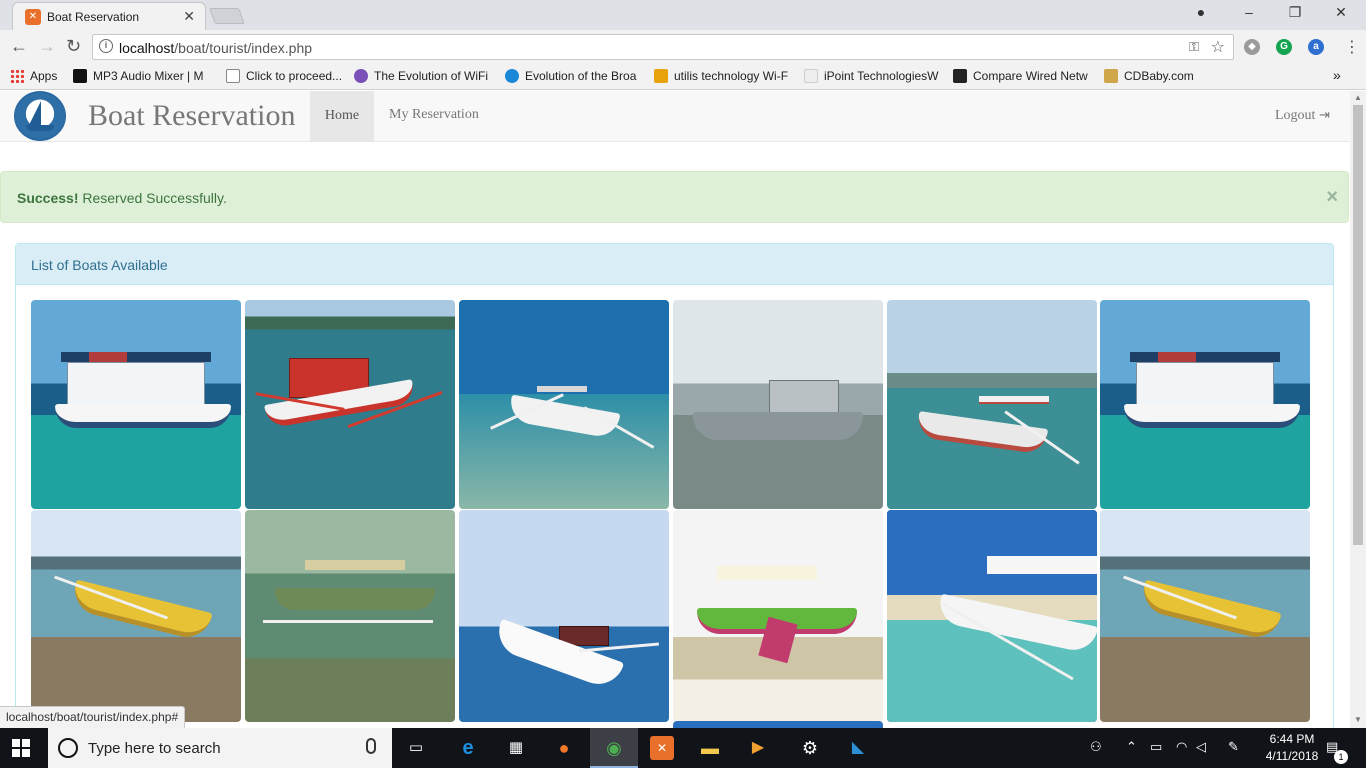 The width and height of the screenshot is (1366, 768). Describe the element at coordinates (872, 76) in the screenshot. I see `bookmark-item: iPoint TechnologiesW` at that location.